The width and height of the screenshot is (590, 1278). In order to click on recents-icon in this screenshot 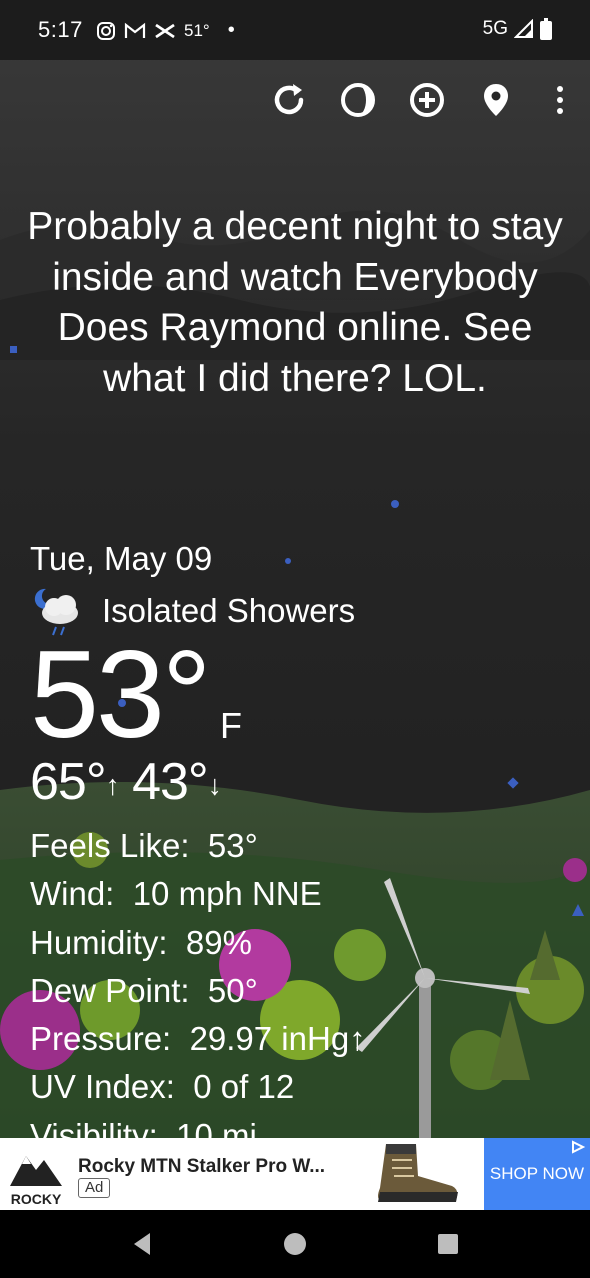, I will do `click(448, 1244)`.